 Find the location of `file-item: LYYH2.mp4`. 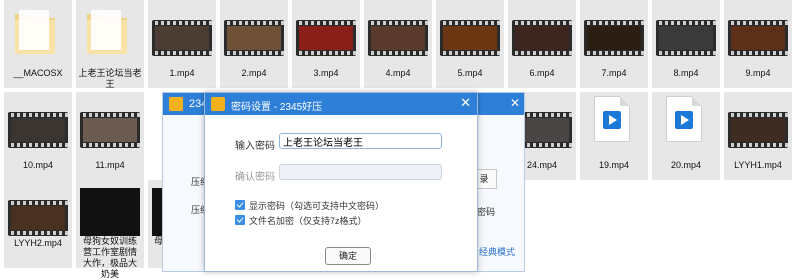

file-item: LYYH2.mp4 is located at coordinates (38, 224).